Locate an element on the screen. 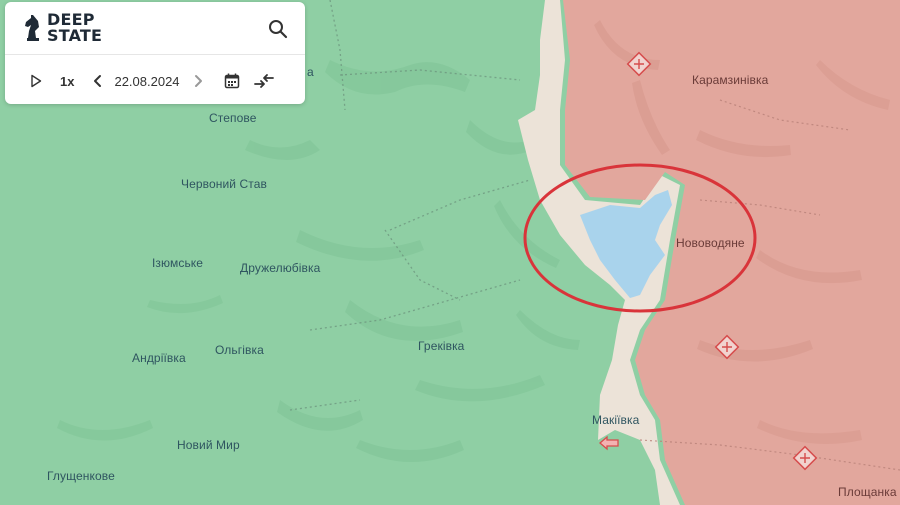 The image size is (900, 505). place-label: Площанка is located at coordinates (867, 492).